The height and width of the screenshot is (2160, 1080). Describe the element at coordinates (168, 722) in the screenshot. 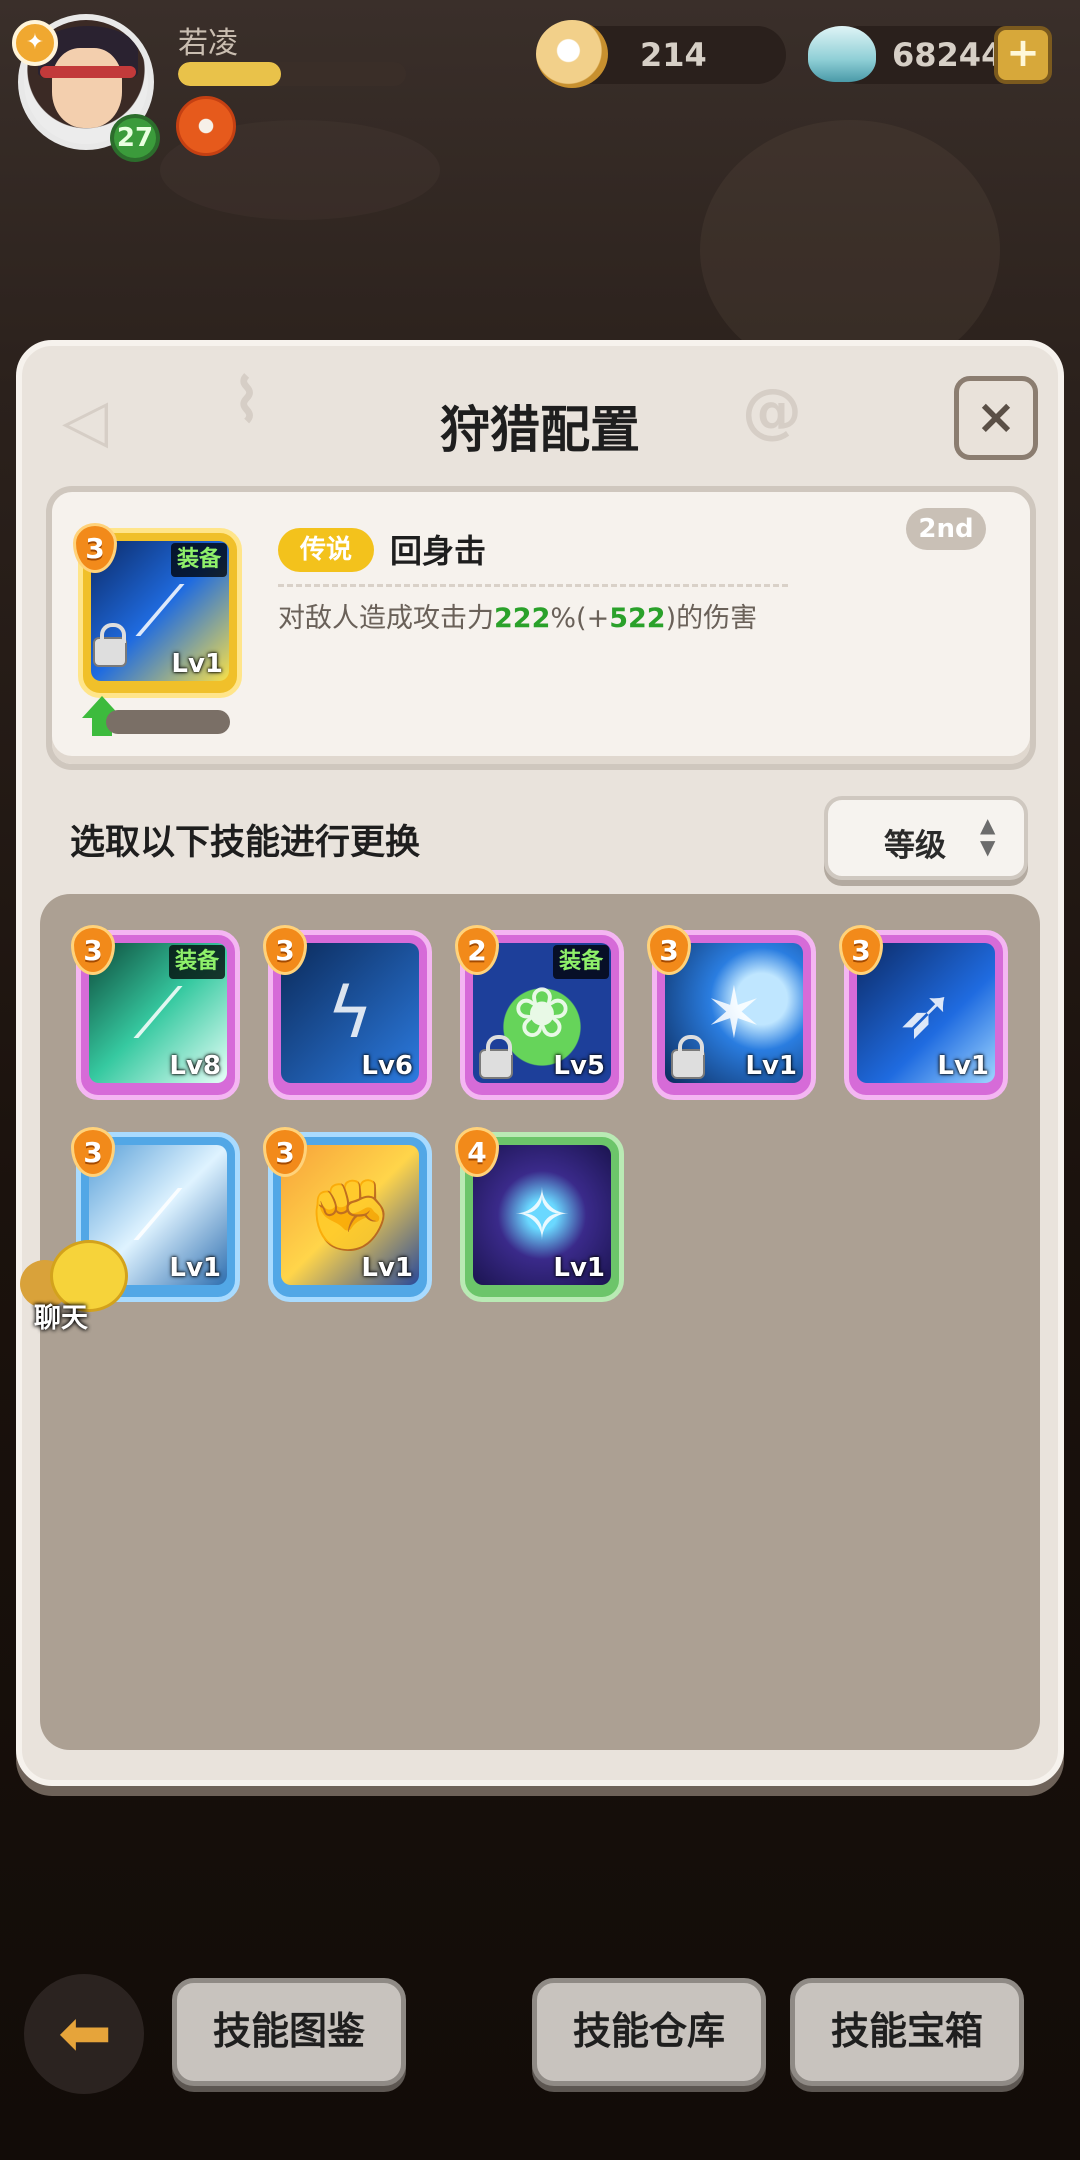

I see `upgrade-progress-bar` at that location.